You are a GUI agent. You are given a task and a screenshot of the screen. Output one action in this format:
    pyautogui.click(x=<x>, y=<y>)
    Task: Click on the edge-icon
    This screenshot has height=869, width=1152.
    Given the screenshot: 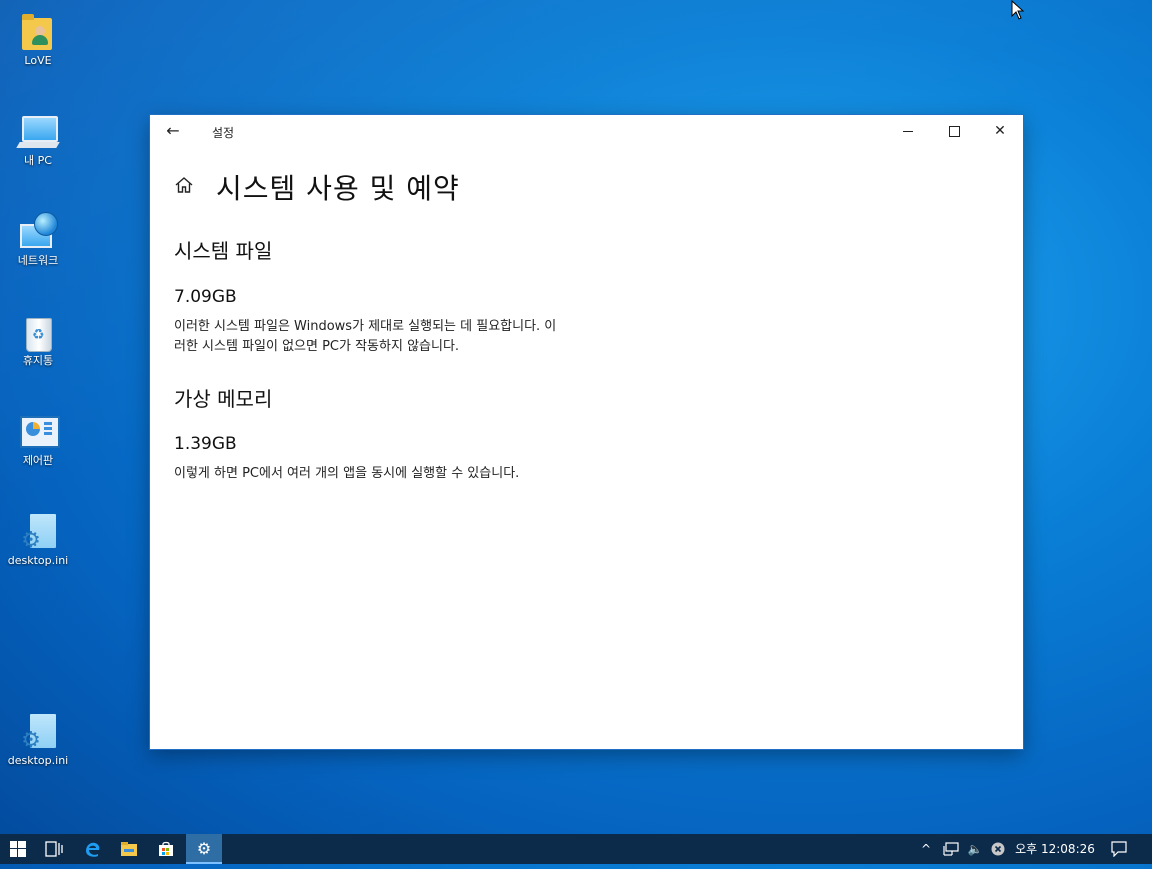 What is the action you would take?
    pyautogui.click(x=93, y=849)
    